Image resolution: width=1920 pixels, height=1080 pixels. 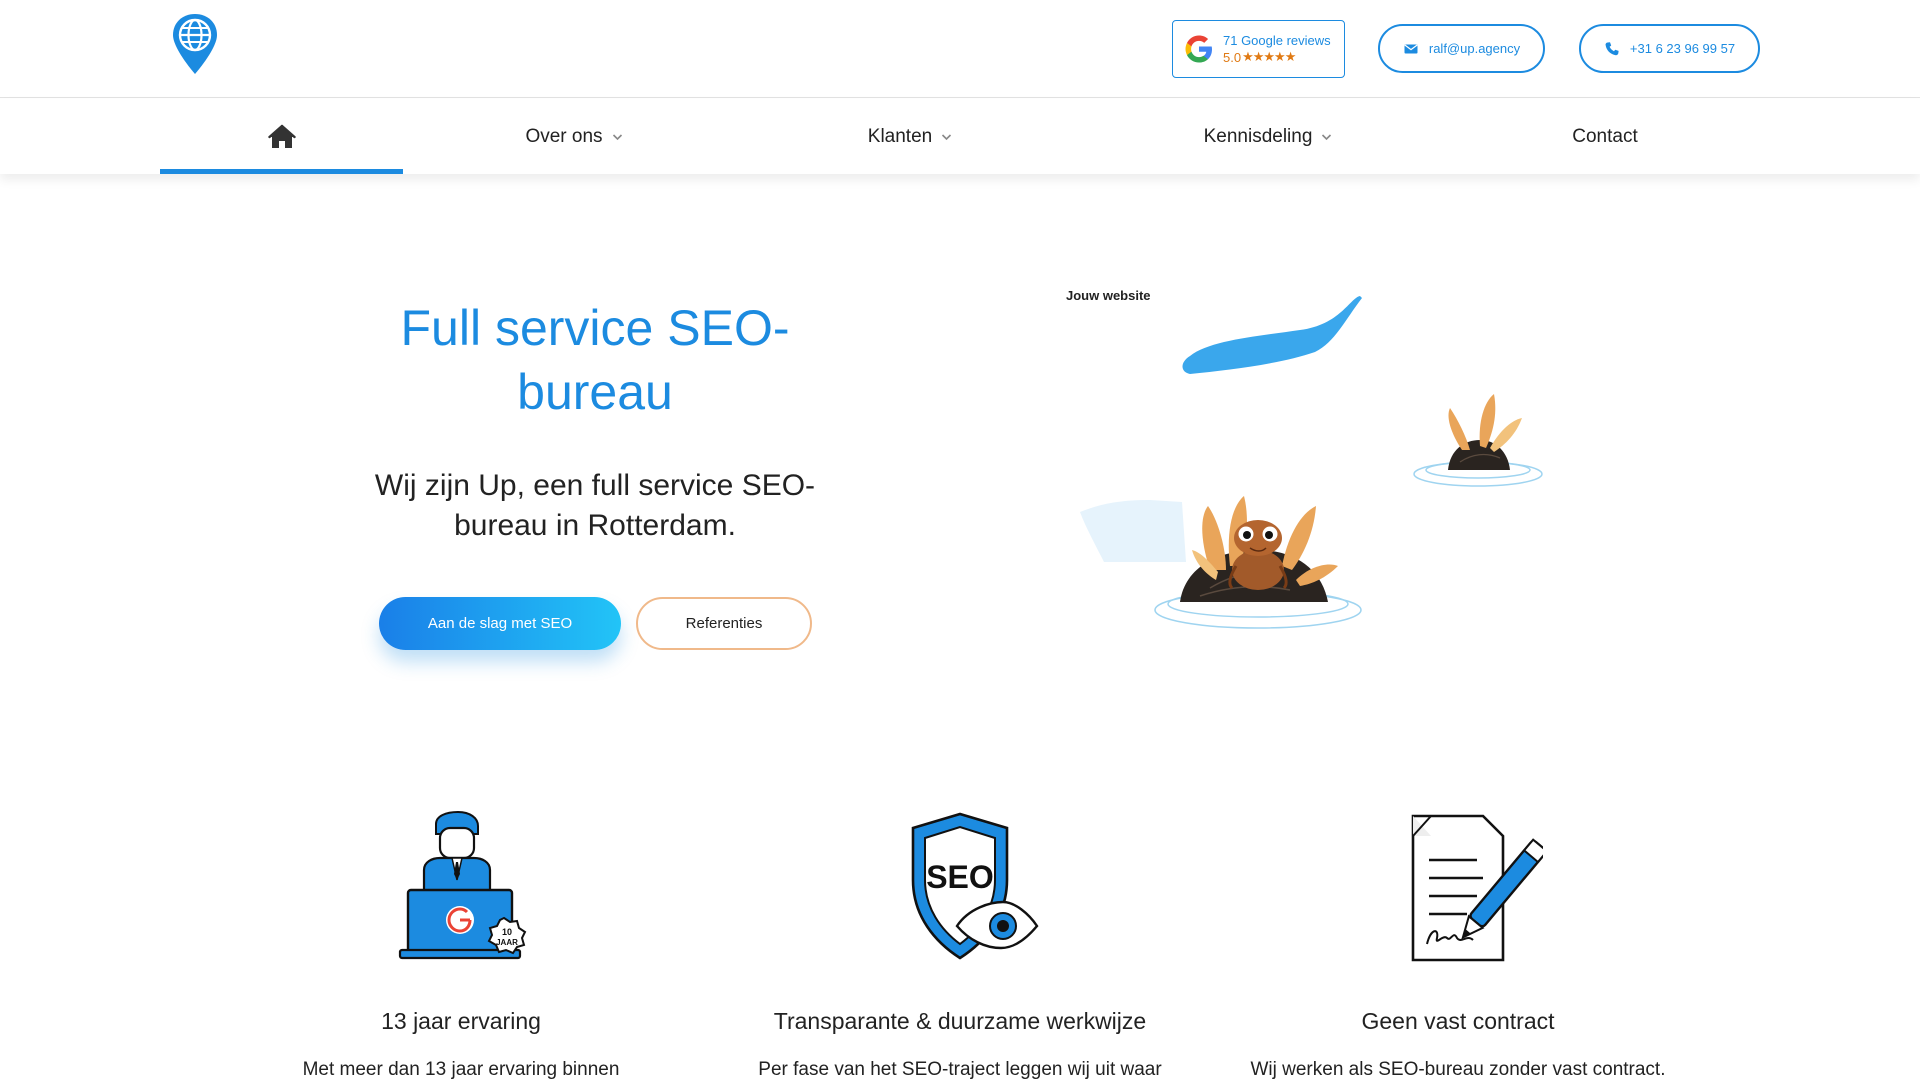 What do you see at coordinates (1612, 48) in the screenshot?
I see `phone-icon` at bounding box center [1612, 48].